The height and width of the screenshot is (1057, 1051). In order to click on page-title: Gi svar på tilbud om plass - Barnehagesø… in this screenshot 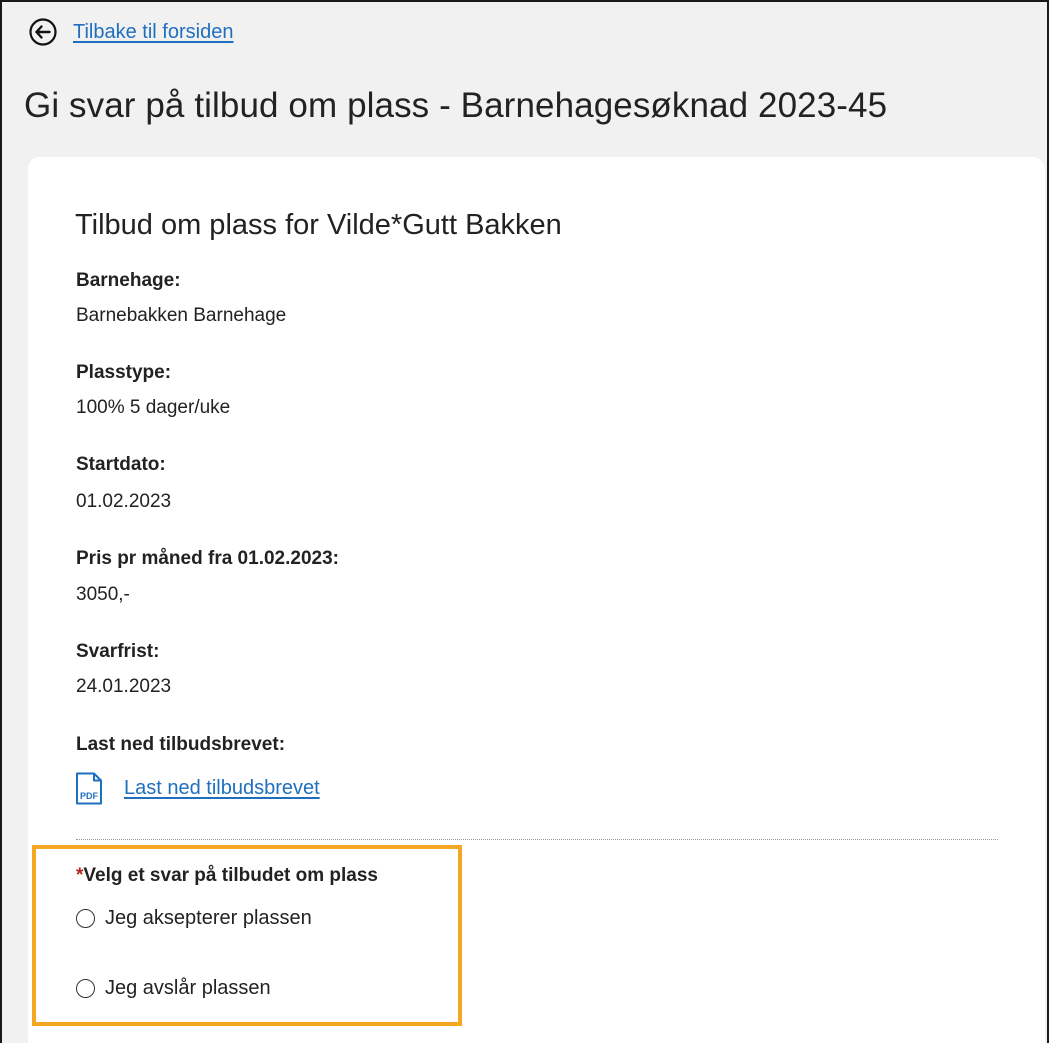, I will do `click(456, 105)`.